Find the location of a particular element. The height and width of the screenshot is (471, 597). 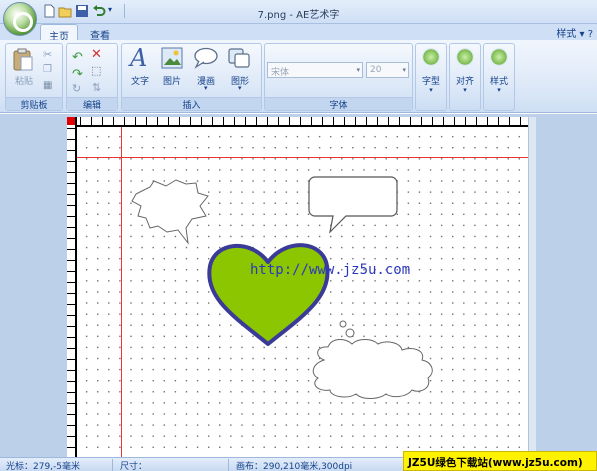

canvas-info: 画布：290,210毫米,300dpi is located at coordinates (294, 466).